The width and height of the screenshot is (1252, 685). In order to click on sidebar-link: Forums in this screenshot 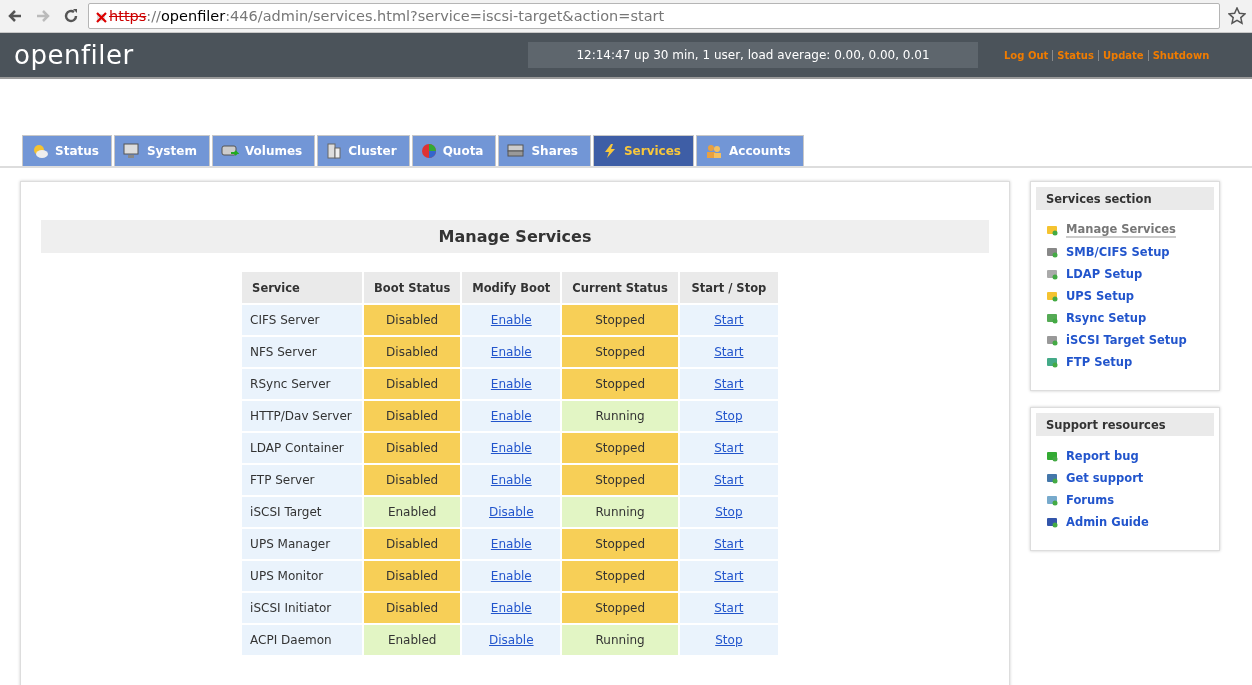, I will do `click(1125, 500)`.